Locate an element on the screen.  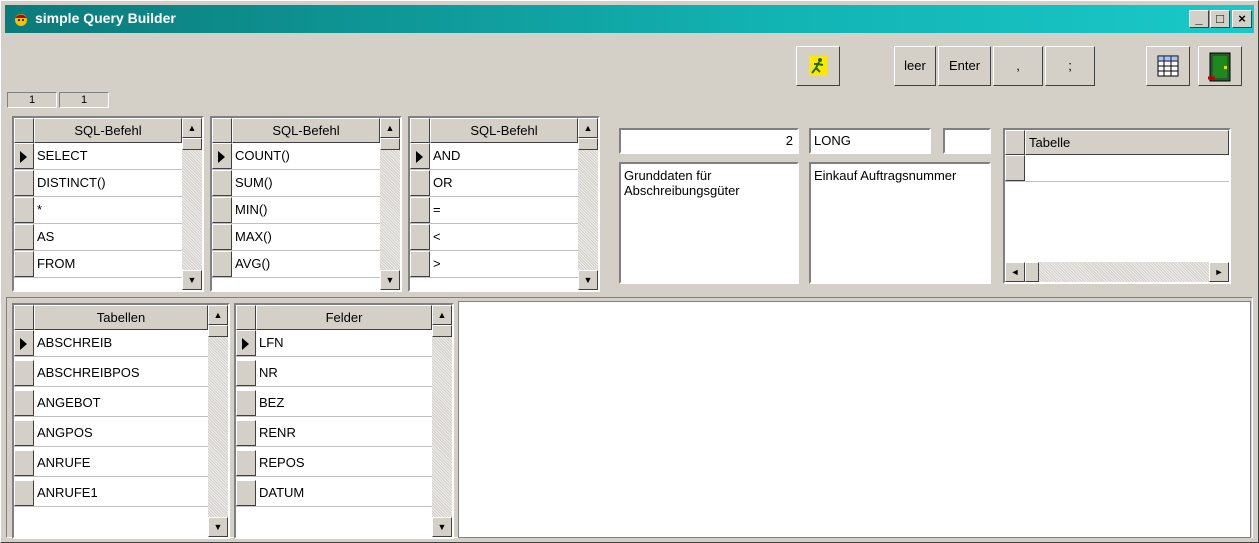
comma-button: , is located at coordinates (1018, 66).